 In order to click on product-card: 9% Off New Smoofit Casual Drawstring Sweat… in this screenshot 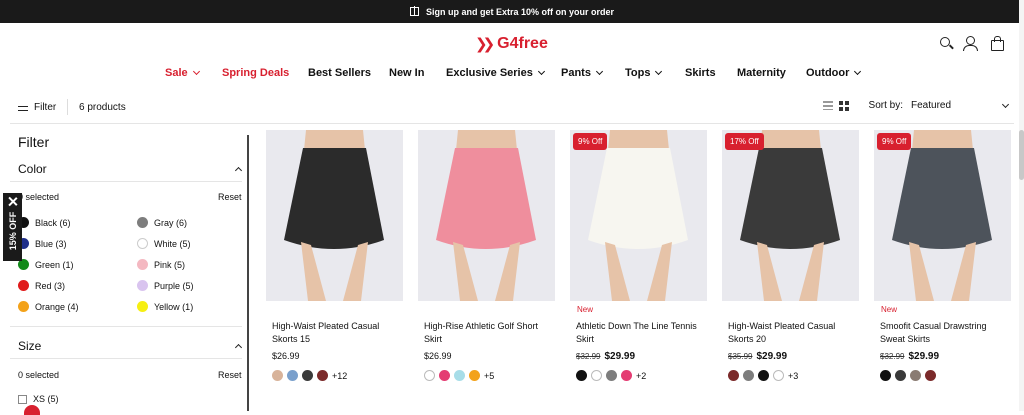, I will do `click(942, 270)`.